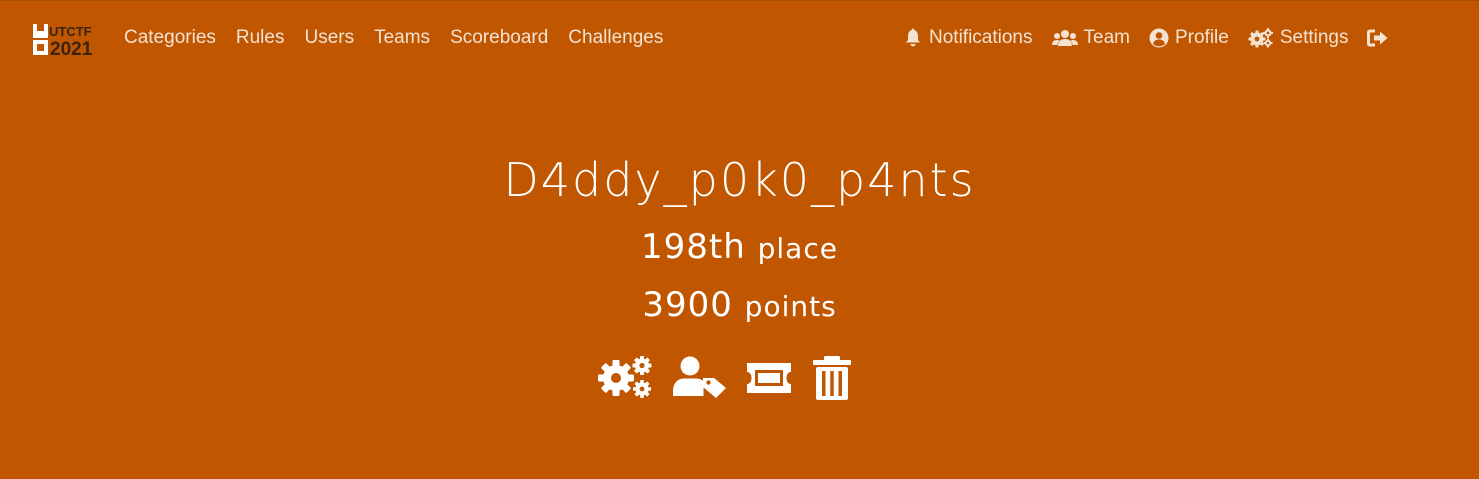  I want to click on utctf-logo: UTCTF 2021, so click(64, 39).